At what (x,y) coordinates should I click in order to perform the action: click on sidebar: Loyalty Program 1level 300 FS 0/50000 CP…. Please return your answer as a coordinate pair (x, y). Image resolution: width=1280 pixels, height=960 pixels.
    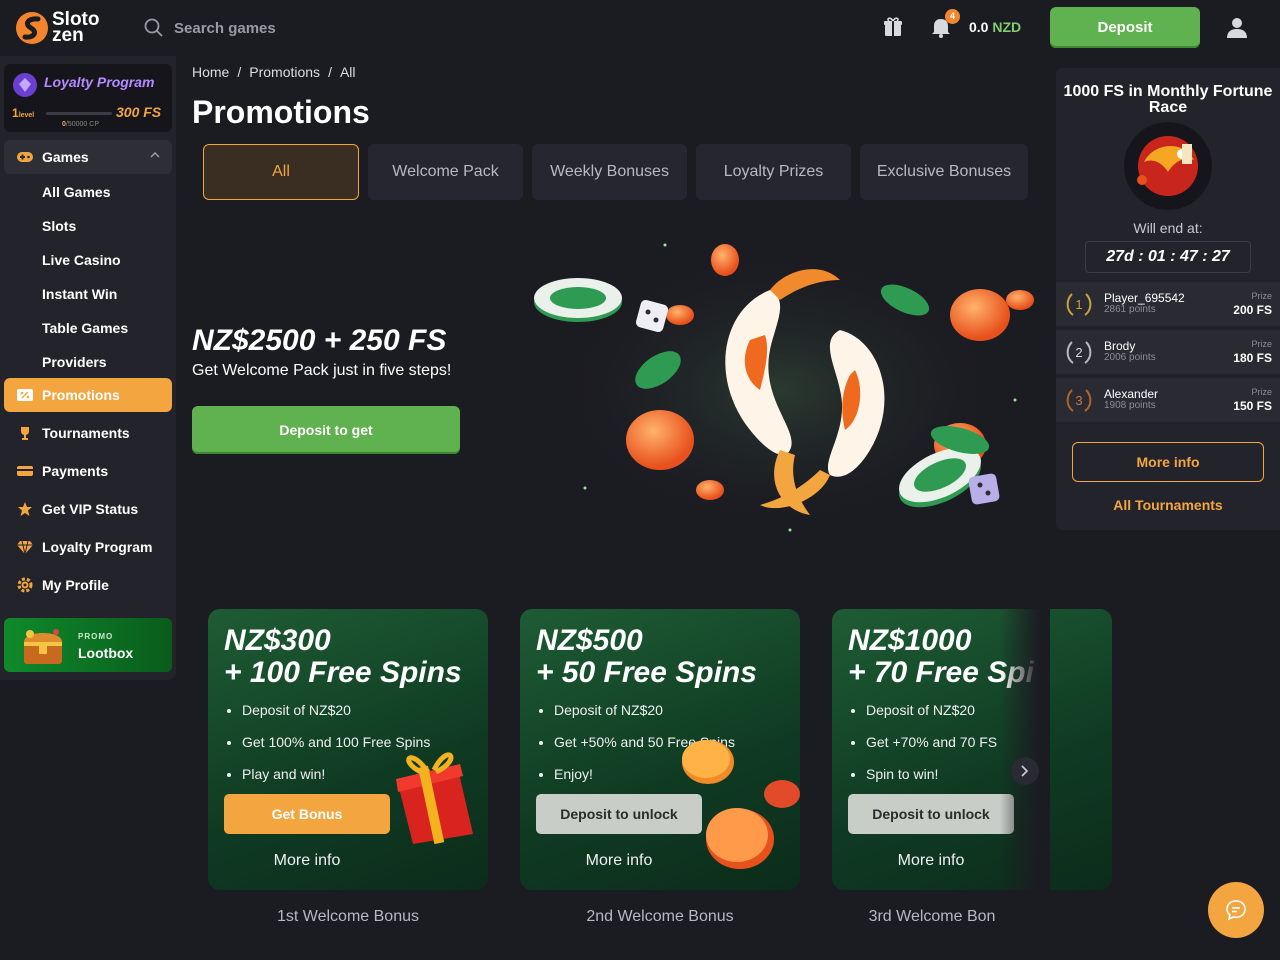
    Looking at the image, I should click on (88, 368).